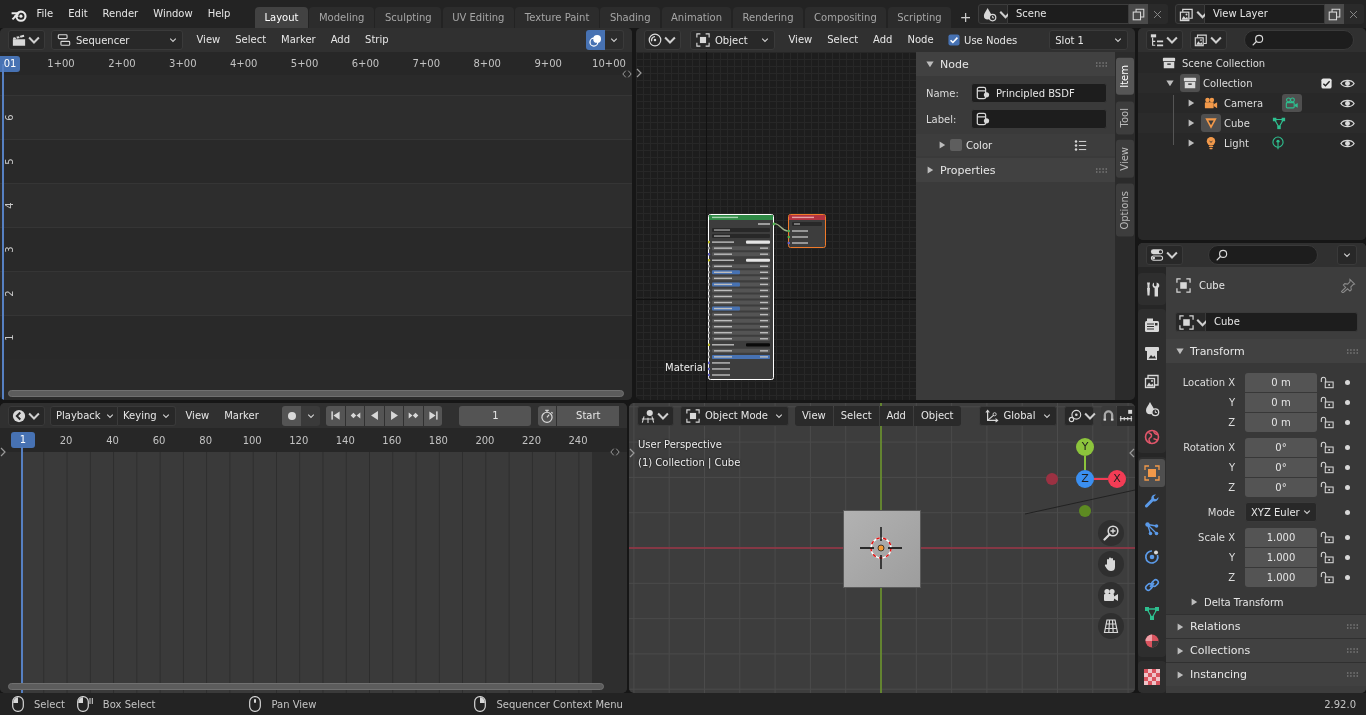 Image resolution: width=1366 pixels, height=715 pixels. Describe the element at coordinates (117, 40) in the screenshot. I see `view-type-dropdown: Sequencer` at that location.